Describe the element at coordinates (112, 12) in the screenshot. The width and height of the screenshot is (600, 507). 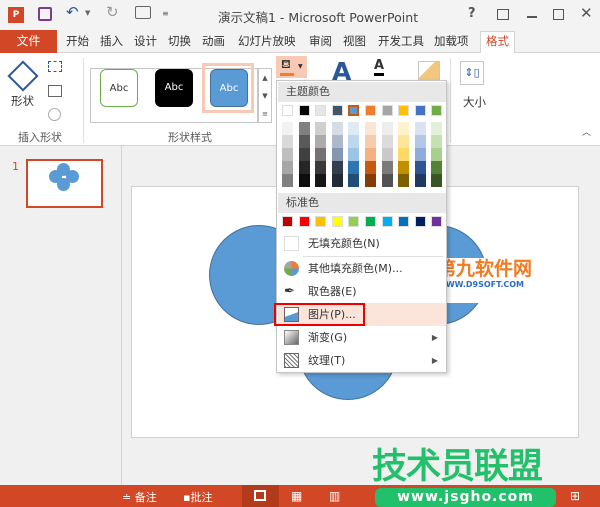
I see `redo-icon: ↻` at that location.